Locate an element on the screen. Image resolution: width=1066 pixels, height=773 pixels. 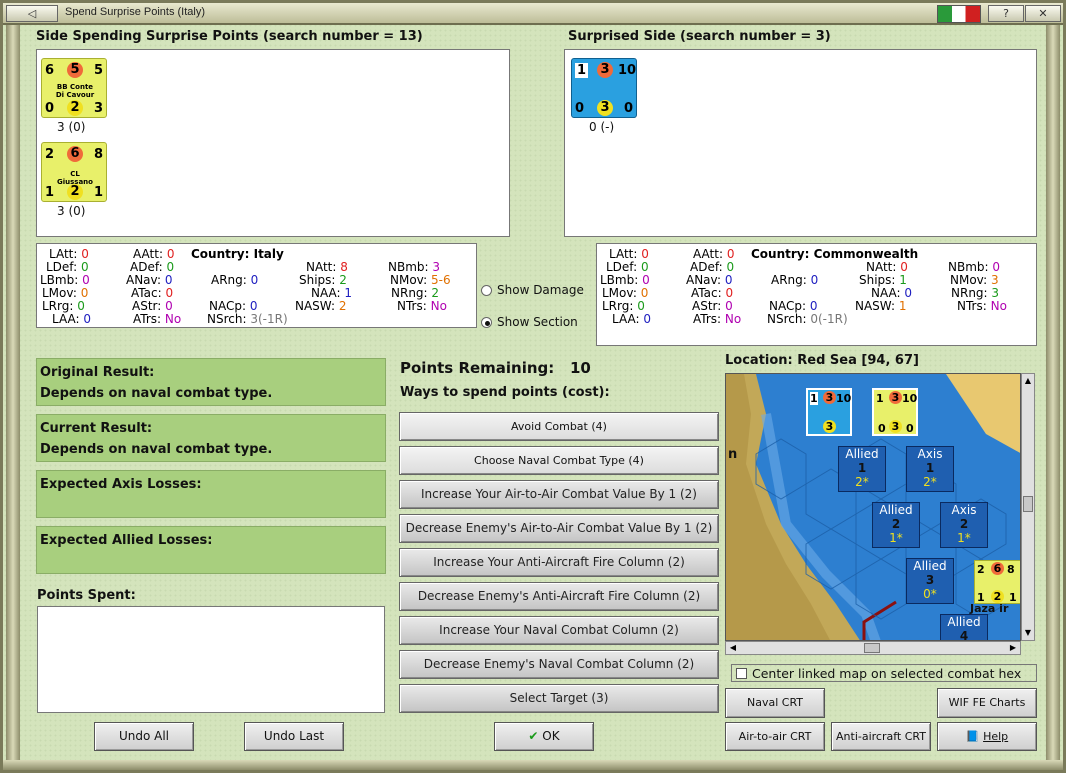
stat-ntrs: NTrs: No is located at coordinates (422, 306).